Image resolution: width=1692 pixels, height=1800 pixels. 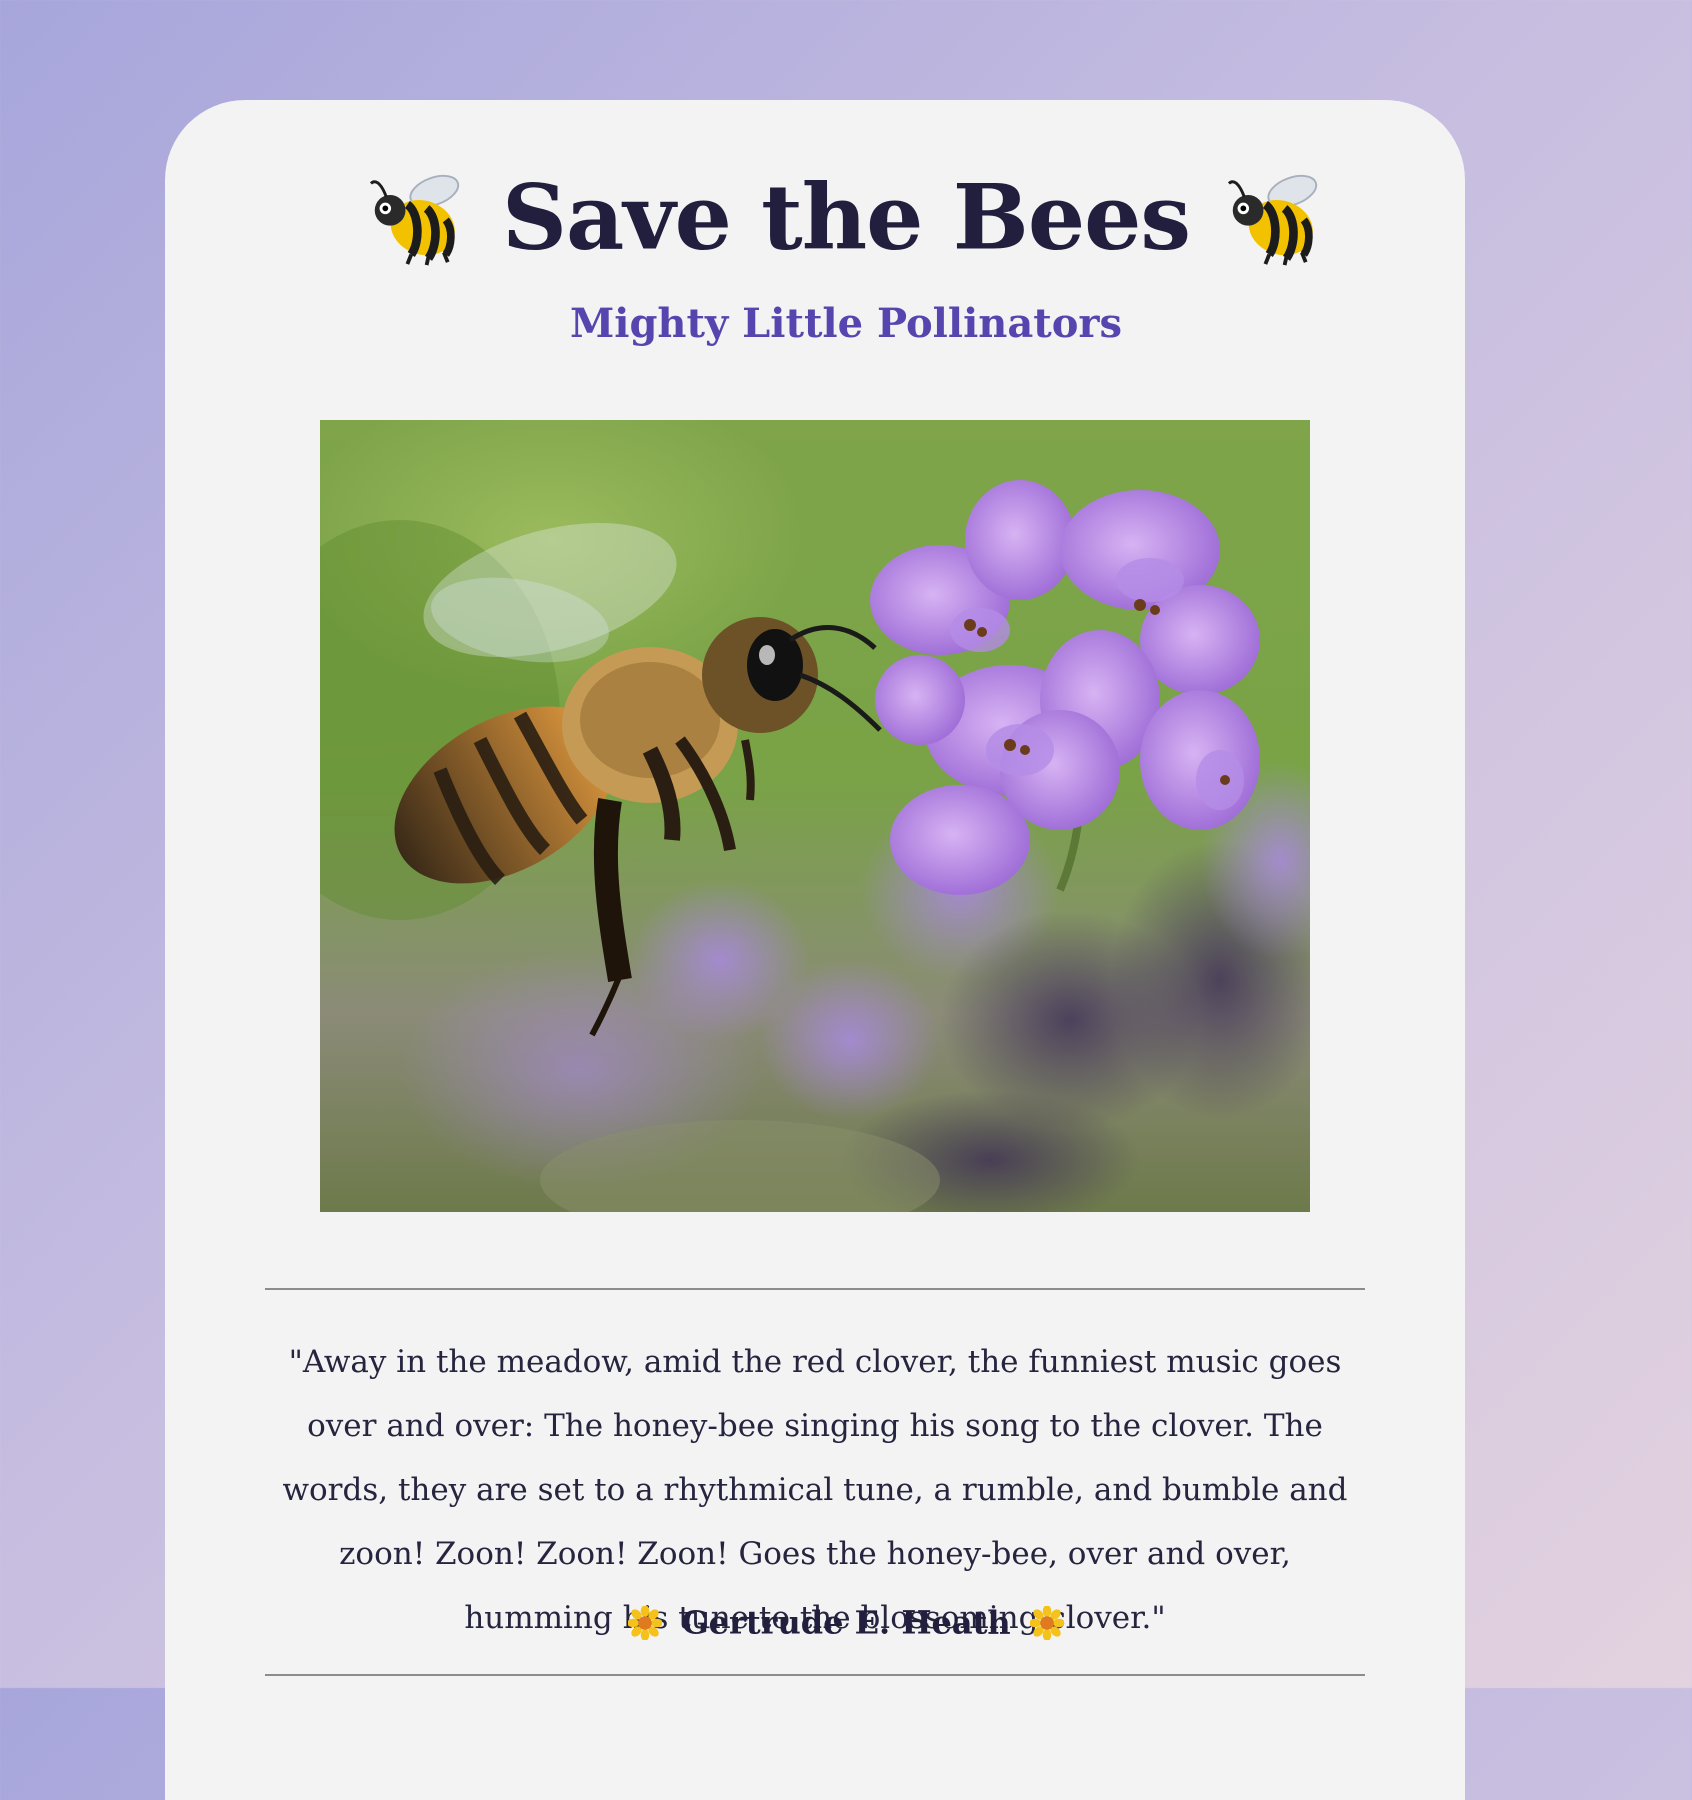 I want to click on quote-author: Gertrude E. Heath, so click(x=846, y=1622).